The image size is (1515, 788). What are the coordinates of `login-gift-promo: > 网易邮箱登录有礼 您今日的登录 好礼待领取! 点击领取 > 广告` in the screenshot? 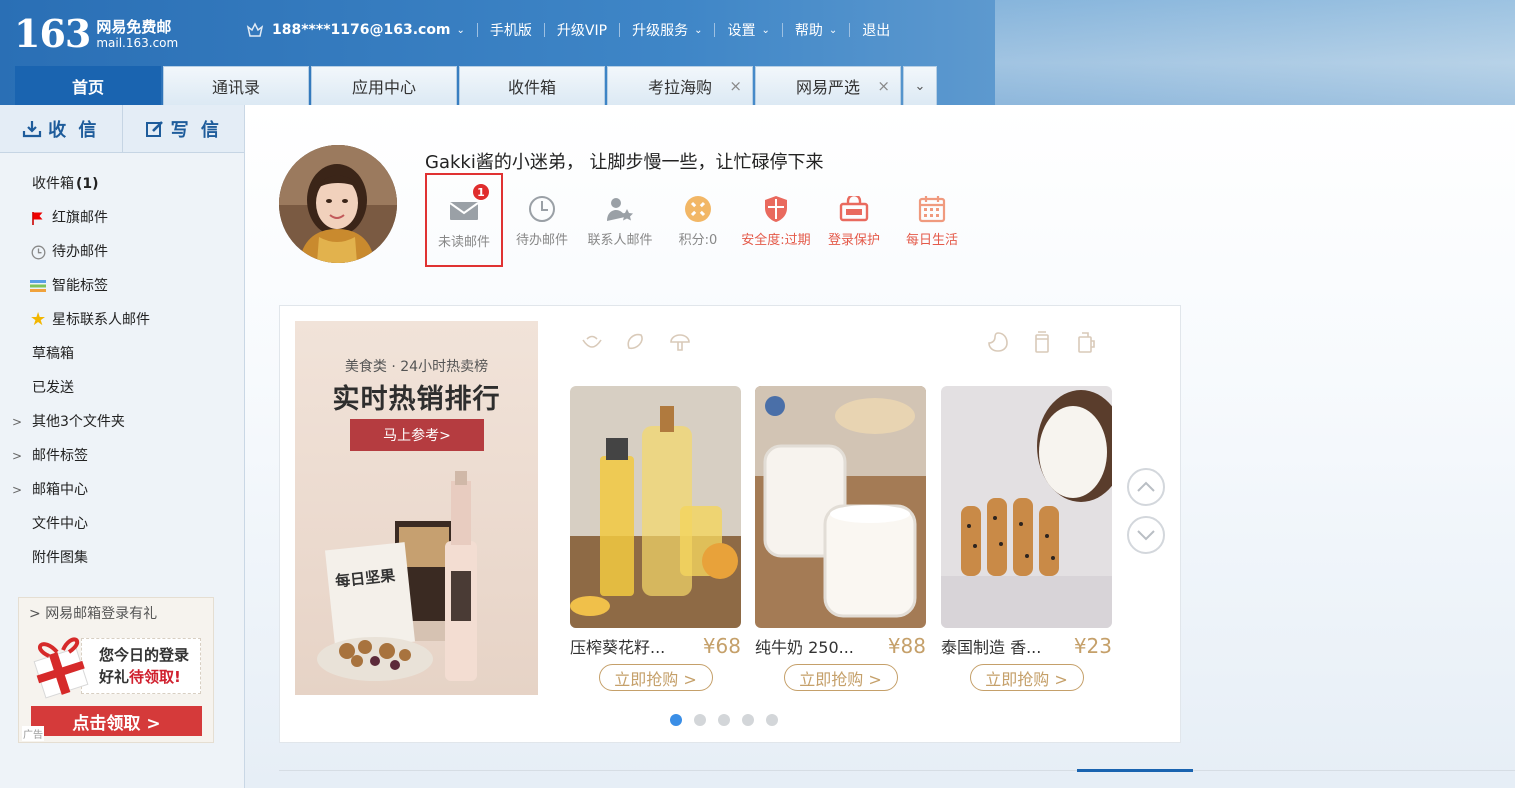 It's located at (116, 670).